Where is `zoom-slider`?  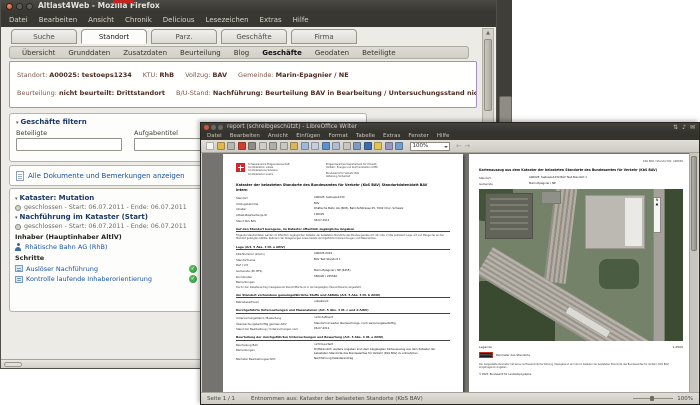 zoom-slider is located at coordinates (653, 398).